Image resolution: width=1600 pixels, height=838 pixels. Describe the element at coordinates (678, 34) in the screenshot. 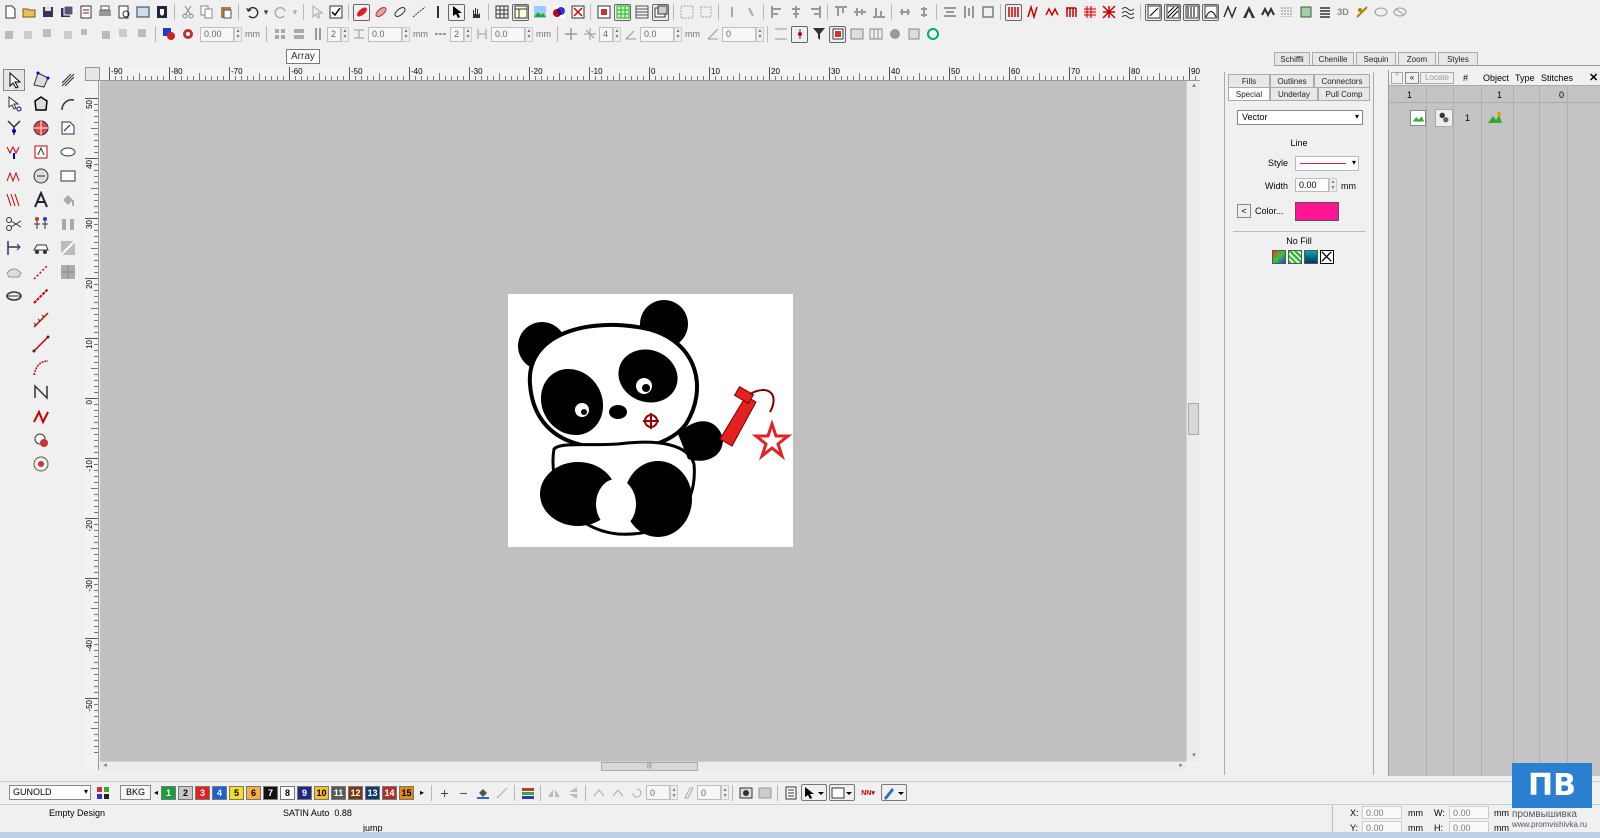

I see `rotate-value-spinner: ▲ ▼` at that location.